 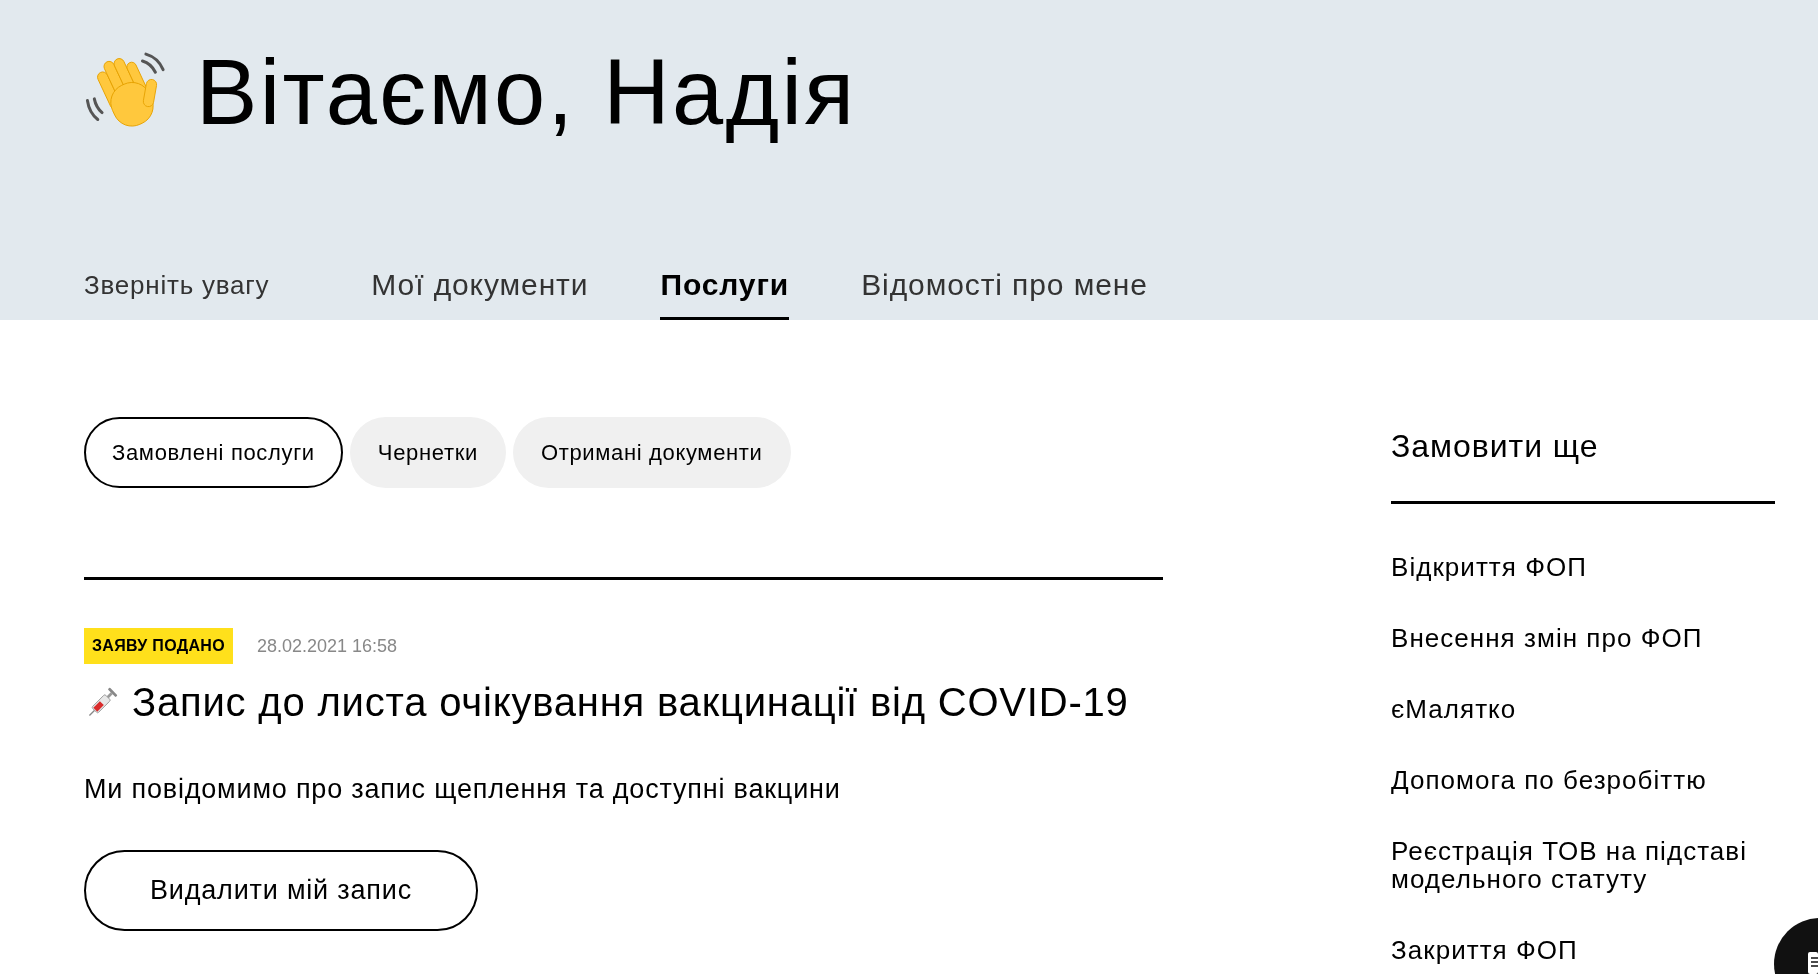 What do you see at coordinates (651, 452) in the screenshot?
I see `filter-chip: Отримані документи` at bounding box center [651, 452].